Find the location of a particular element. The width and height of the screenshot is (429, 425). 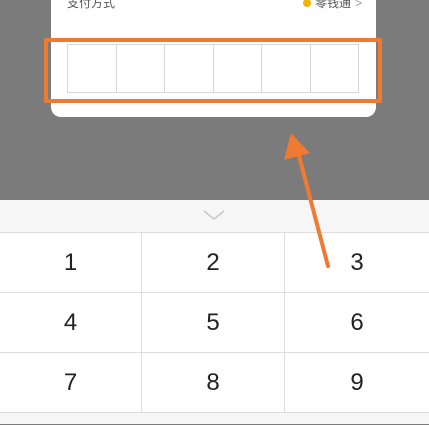

payment-method-row: 支付方式 零钱通 > is located at coordinates (213, 7).